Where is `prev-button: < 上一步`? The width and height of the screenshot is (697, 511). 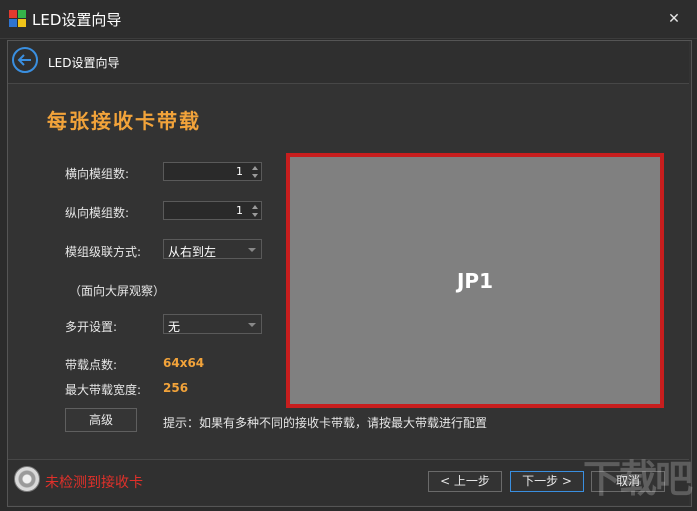
prev-button: < 上一步 is located at coordinates (465, 481).